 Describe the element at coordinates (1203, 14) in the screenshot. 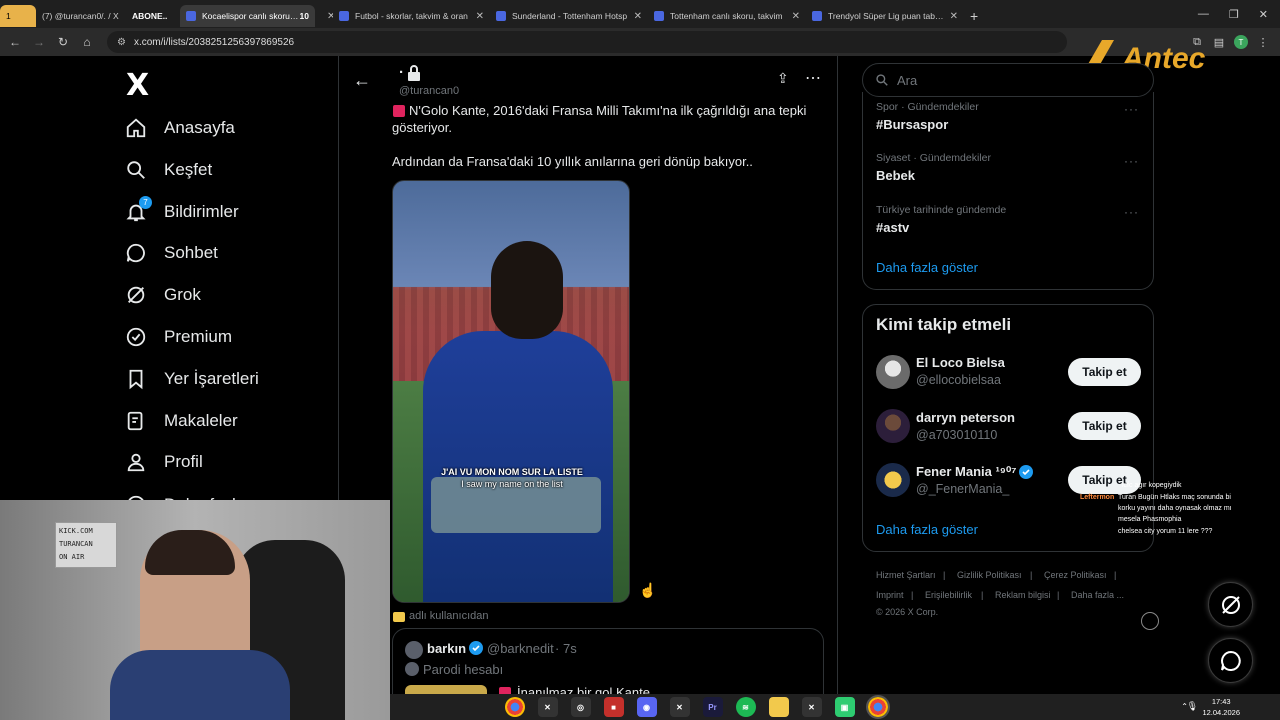

I see `minimize-icon: —` at that location.